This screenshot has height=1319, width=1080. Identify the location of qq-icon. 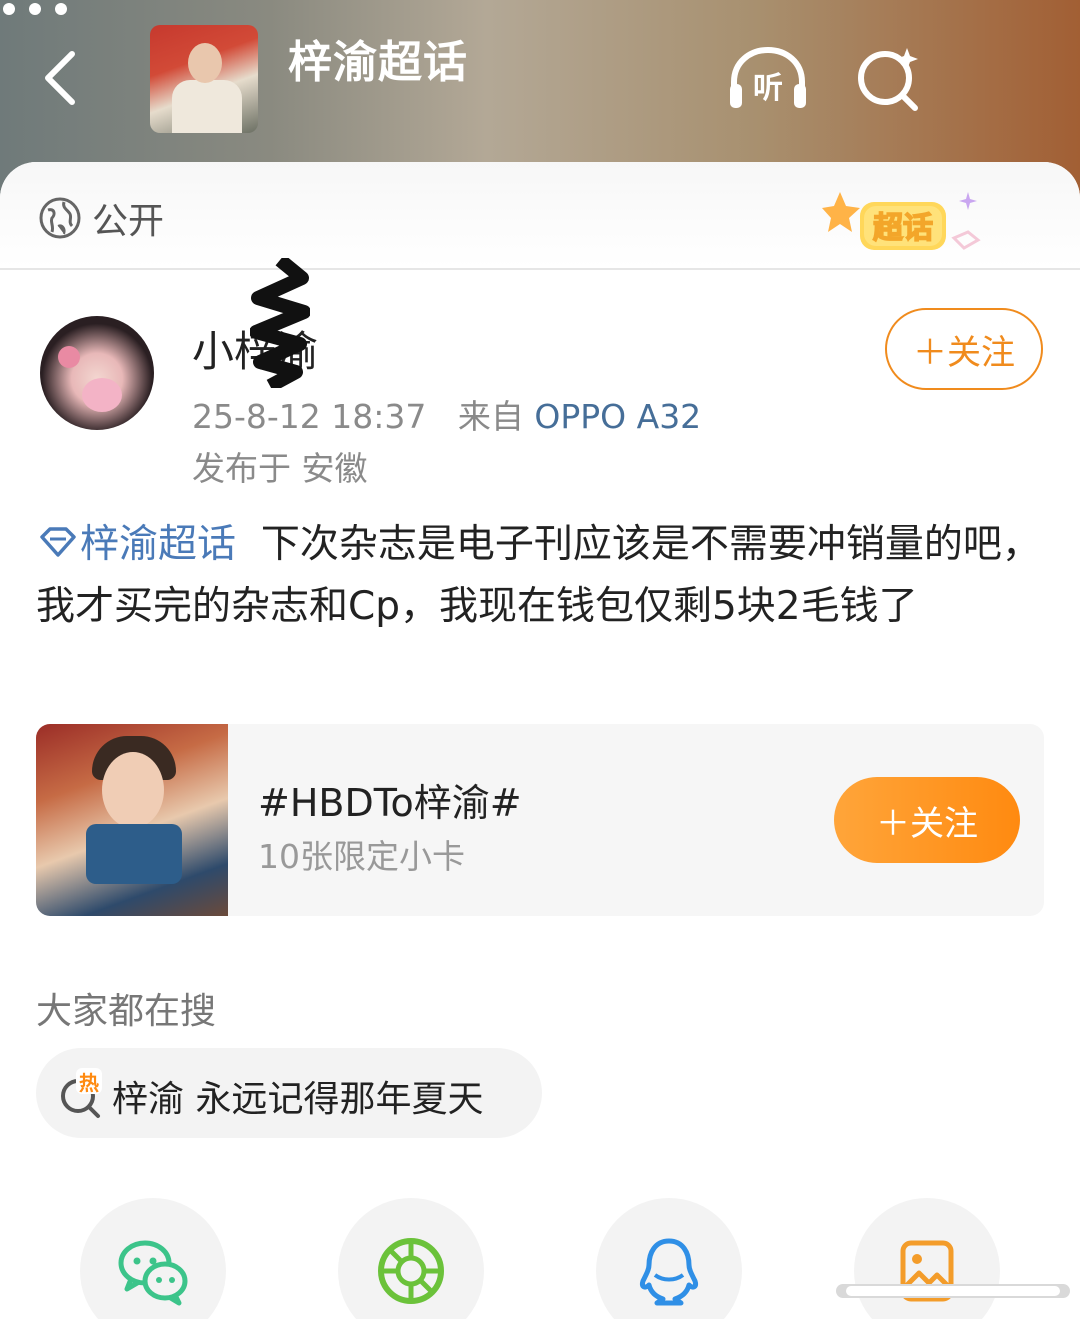
(669, 1272).